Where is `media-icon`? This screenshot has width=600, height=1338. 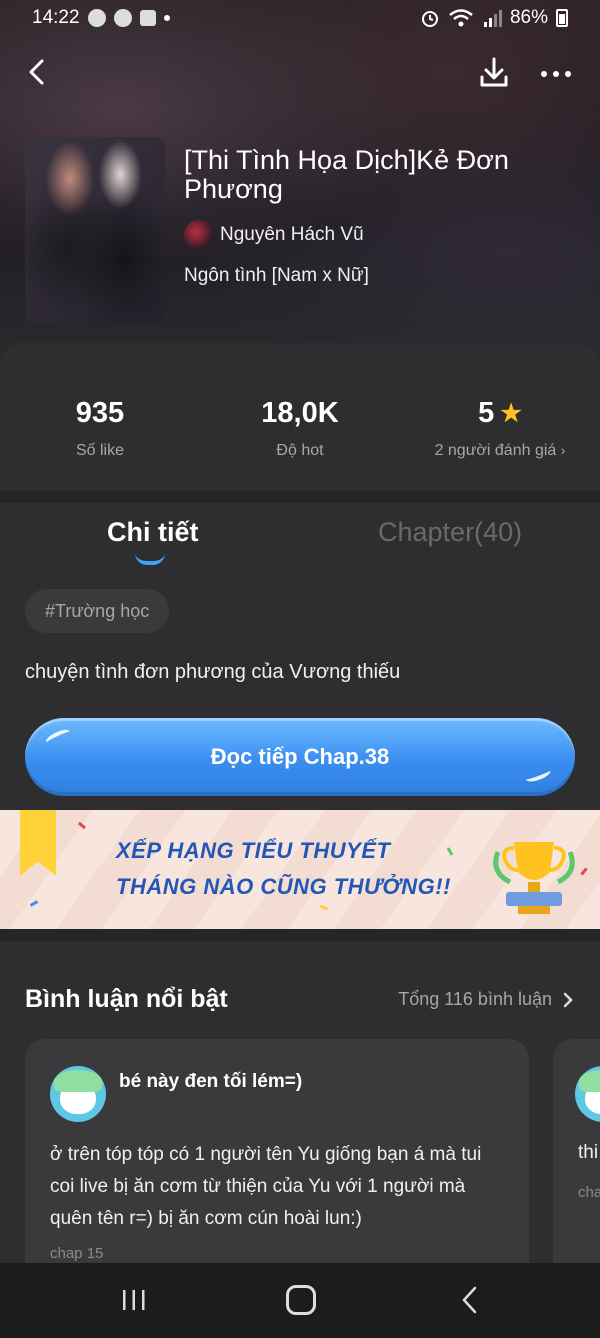 media-icon is located at coordinates (147, 18).